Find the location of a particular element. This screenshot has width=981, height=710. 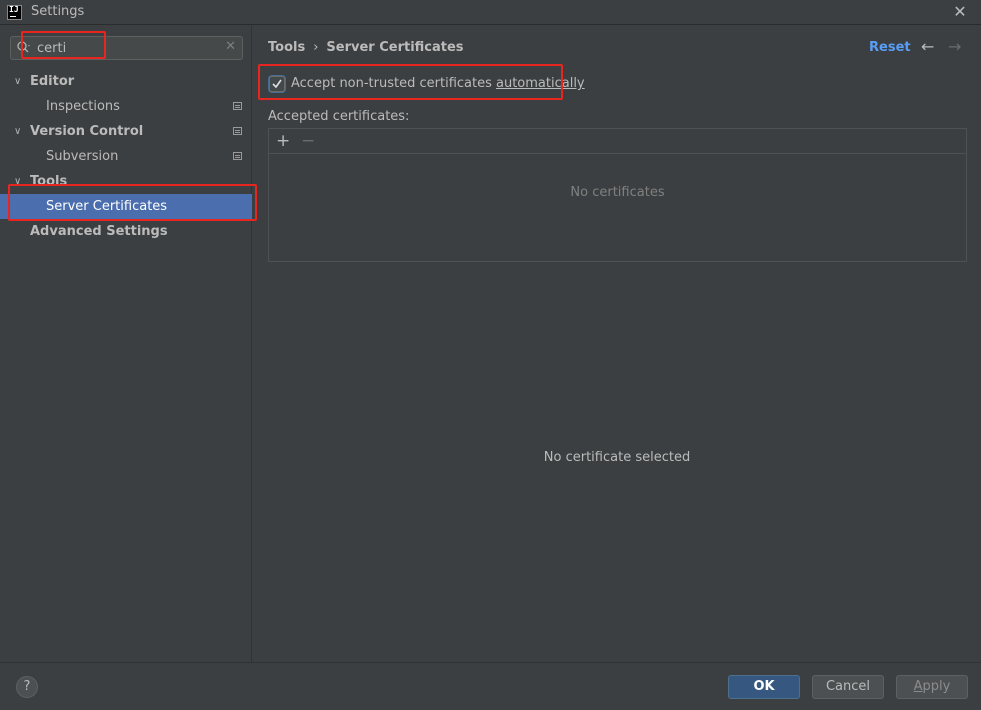

dialog-footer: ? OK Cancel Apply is located at coordinates (490, 686).